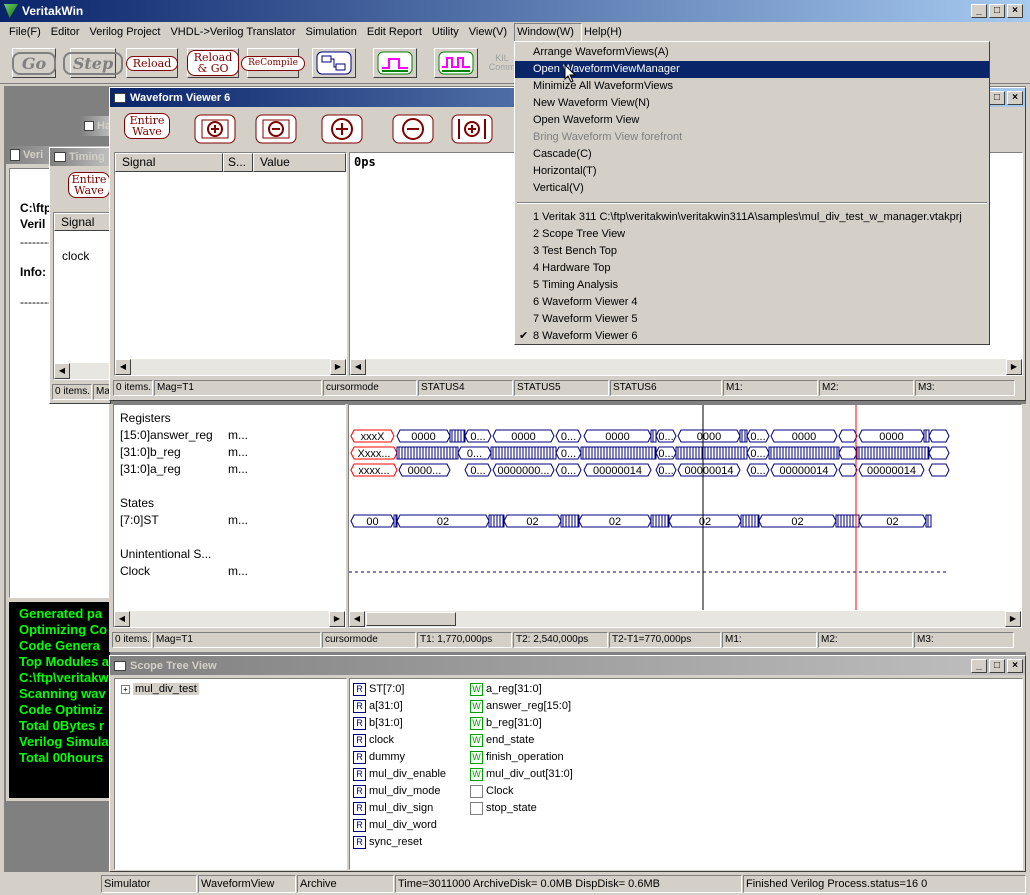  What do you see at coordinates (456, 63) in the screenshot?
I see `waveform-pulse-button` at bounding box center [456, 63].